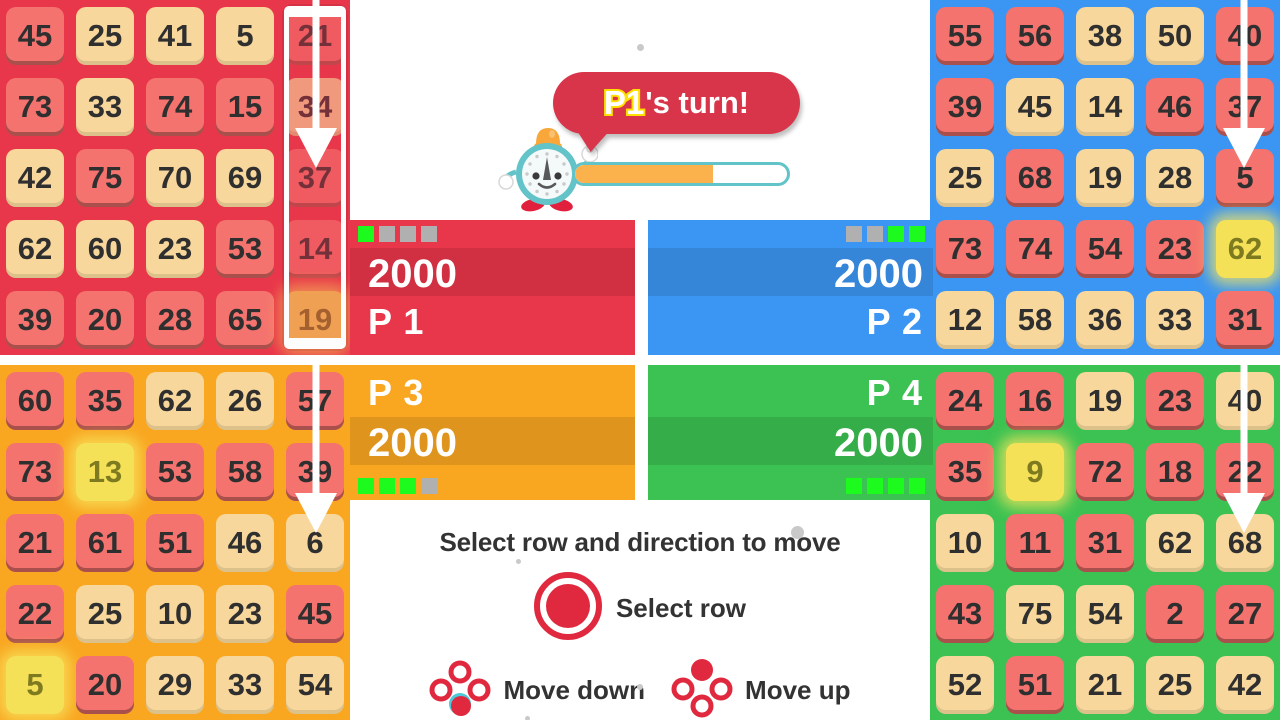  What do you see at coordinates (1245, 613) in the screenshot?
I see `number-tile: 27` at bounding box center [1245, 613].